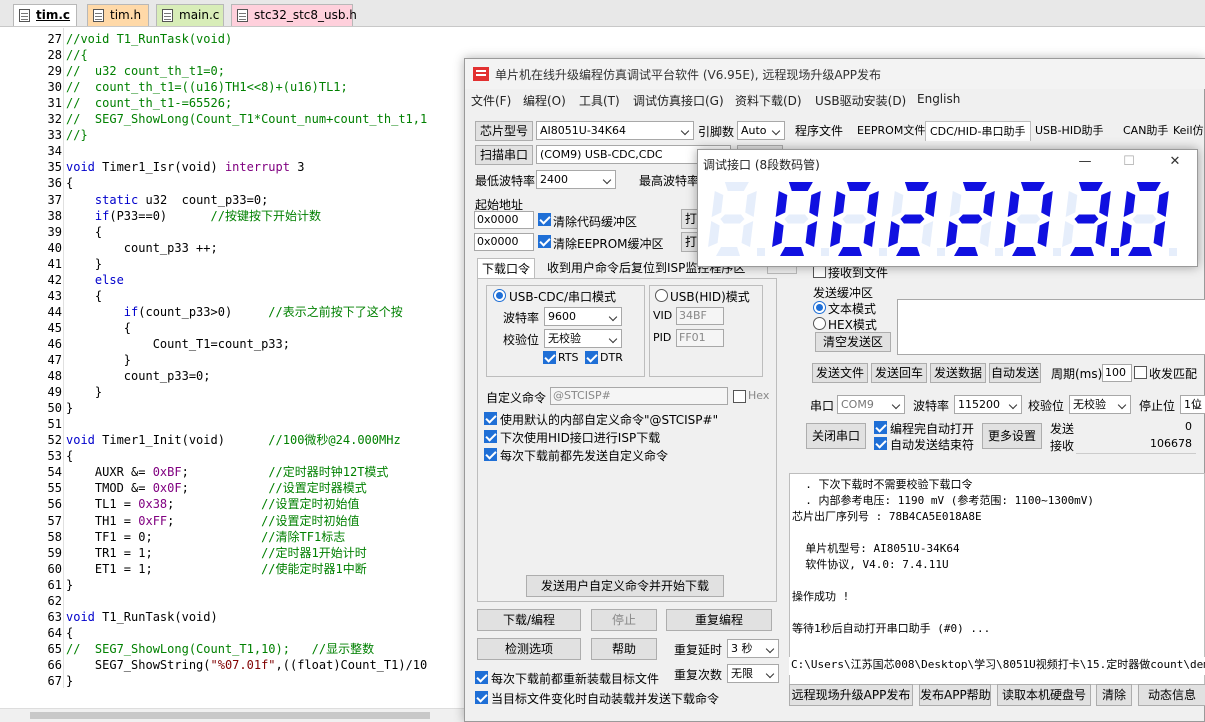 This screenshot has width=1205, height=722. What do you see at coordinates (294, 15) in the screenshot?
I see `editor-tab-3: stc32_stc8_usb.h` at bounding box center [294, 15].